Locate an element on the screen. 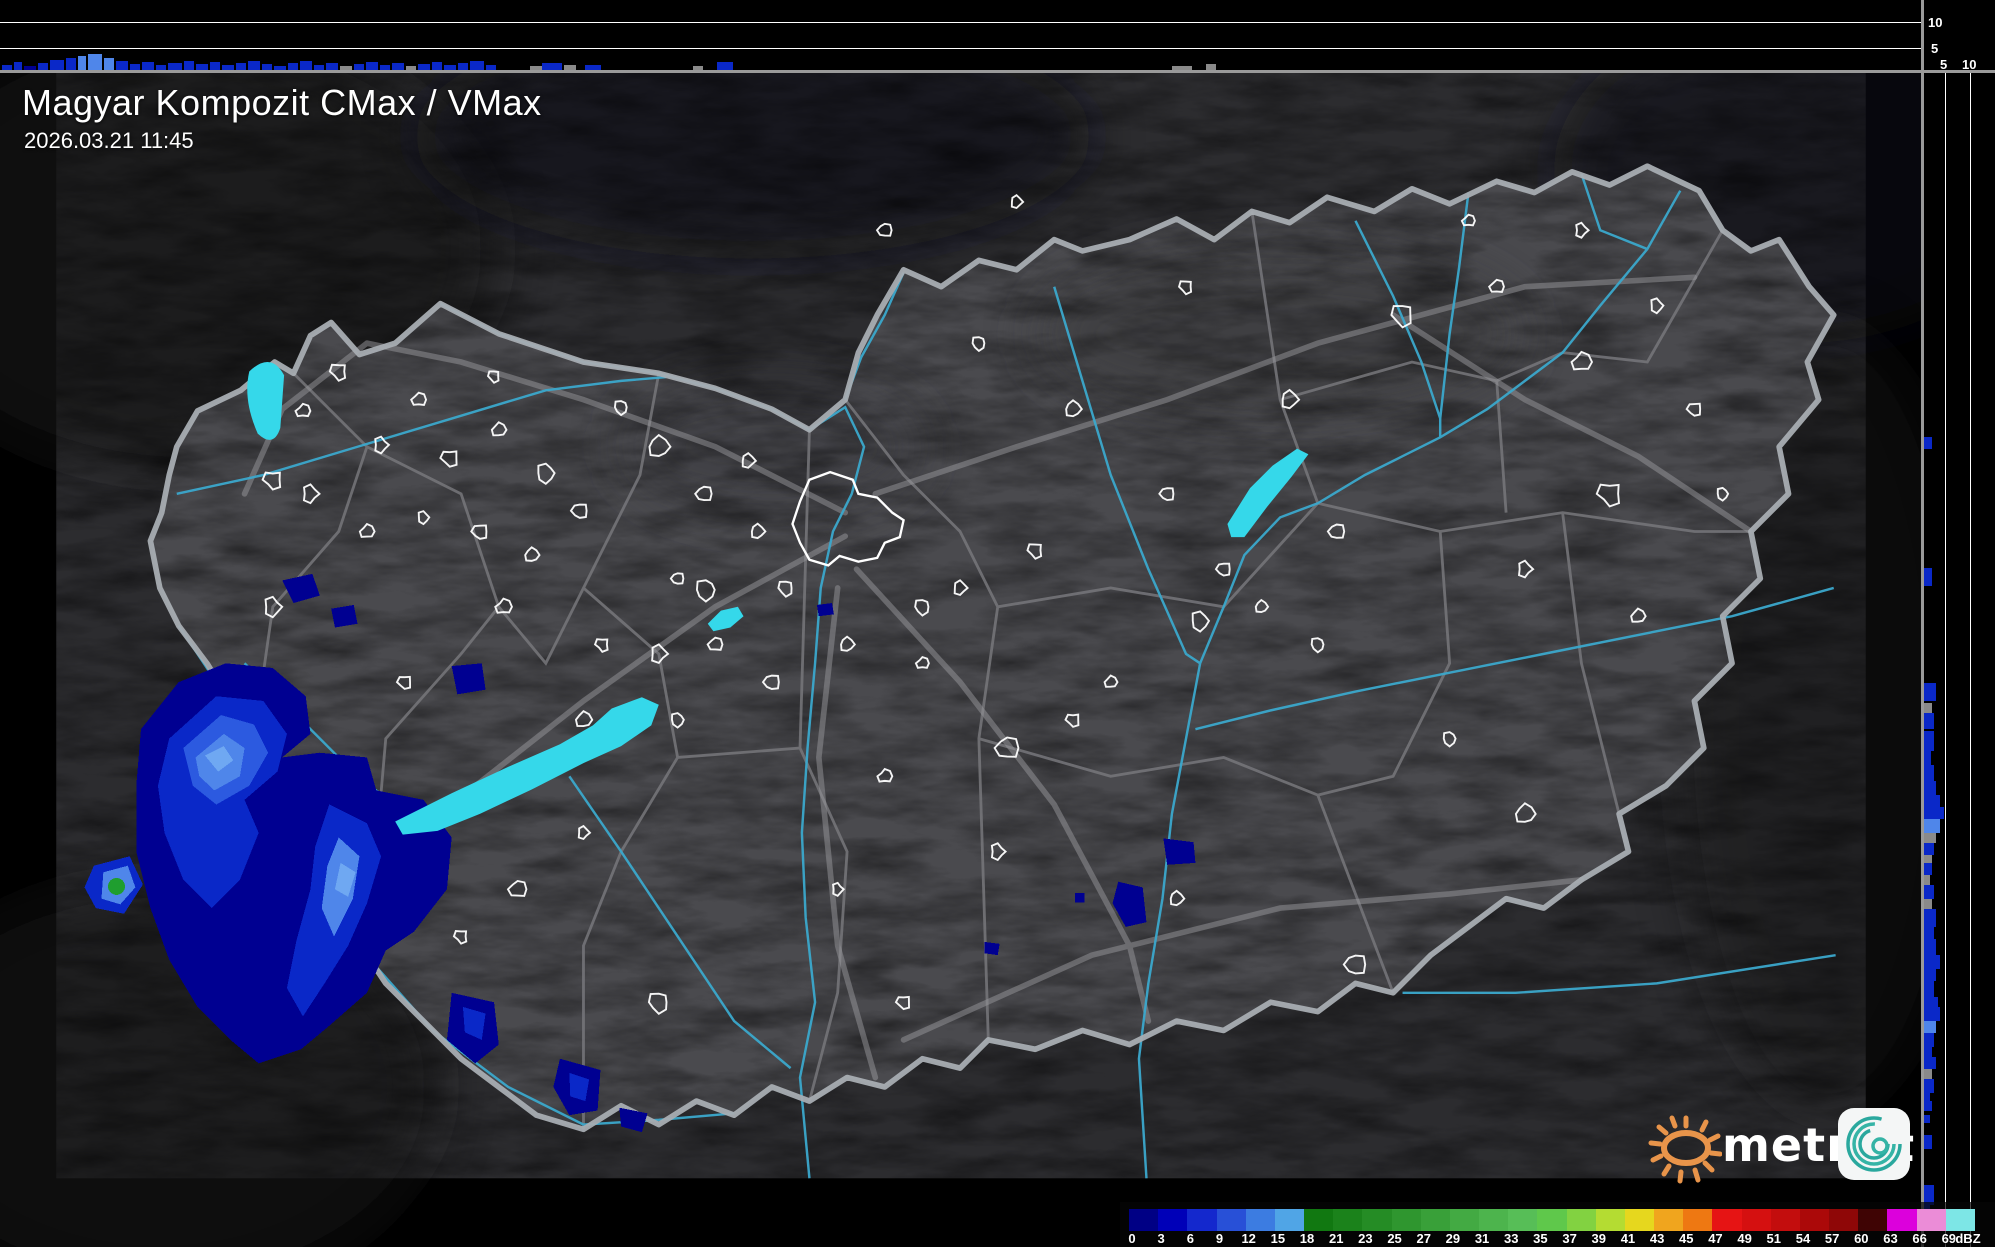  legend-tick-label: 0 is located at coordinates (1132, 1238).